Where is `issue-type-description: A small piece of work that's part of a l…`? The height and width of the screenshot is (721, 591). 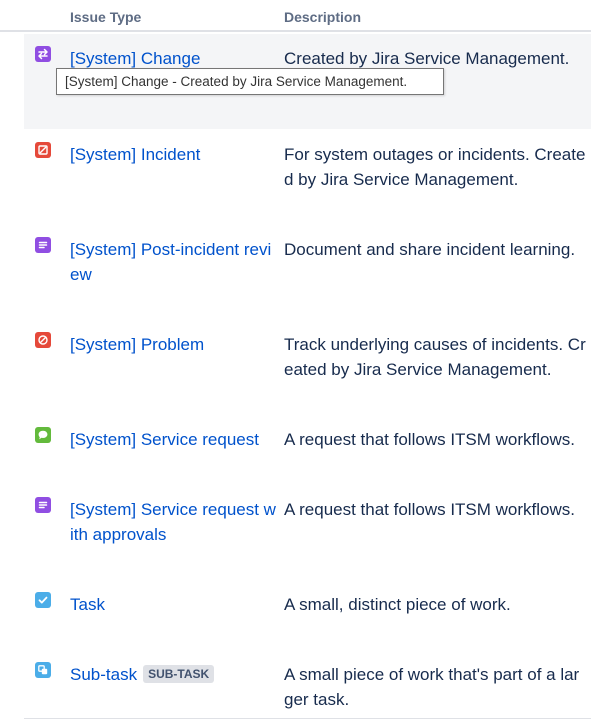
issue-type-description: A small piece of work that's part of a l… is located at coordinates (432, 687).